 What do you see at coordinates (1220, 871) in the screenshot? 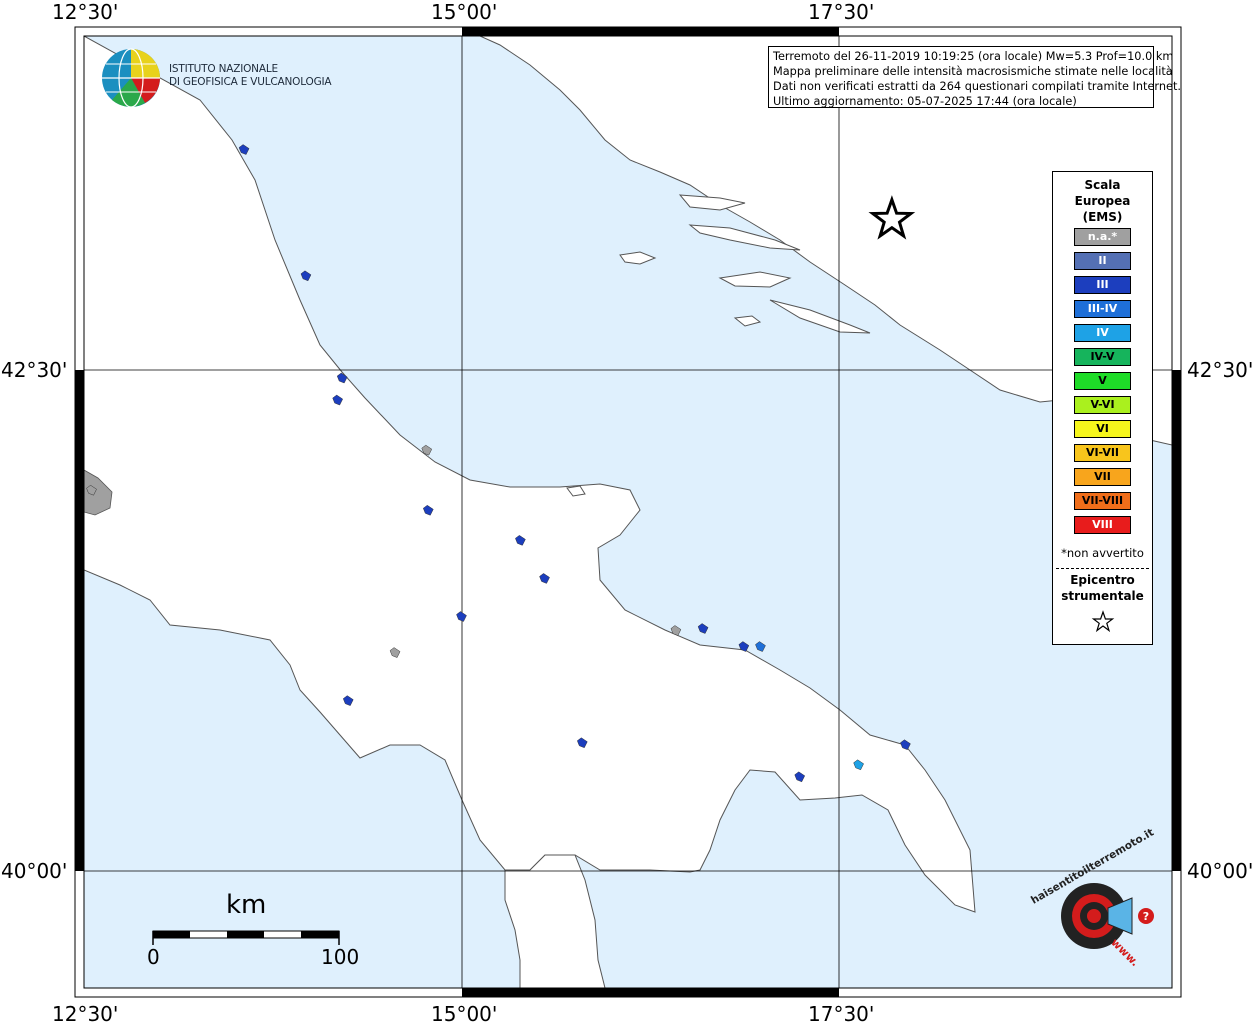
I see `tick-right-2: 40°00'` at bounding box center [1220, 871].